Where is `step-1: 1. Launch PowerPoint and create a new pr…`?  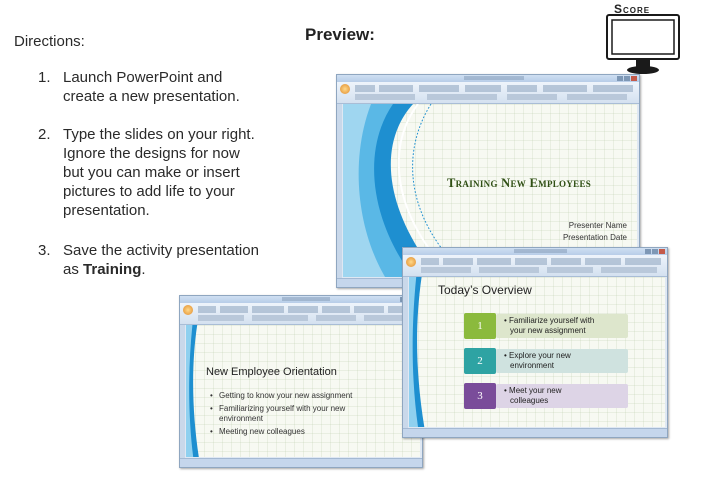
step-1: 1. Launch PowerPoint and create a new pr… is located at coordinates (163, 88).